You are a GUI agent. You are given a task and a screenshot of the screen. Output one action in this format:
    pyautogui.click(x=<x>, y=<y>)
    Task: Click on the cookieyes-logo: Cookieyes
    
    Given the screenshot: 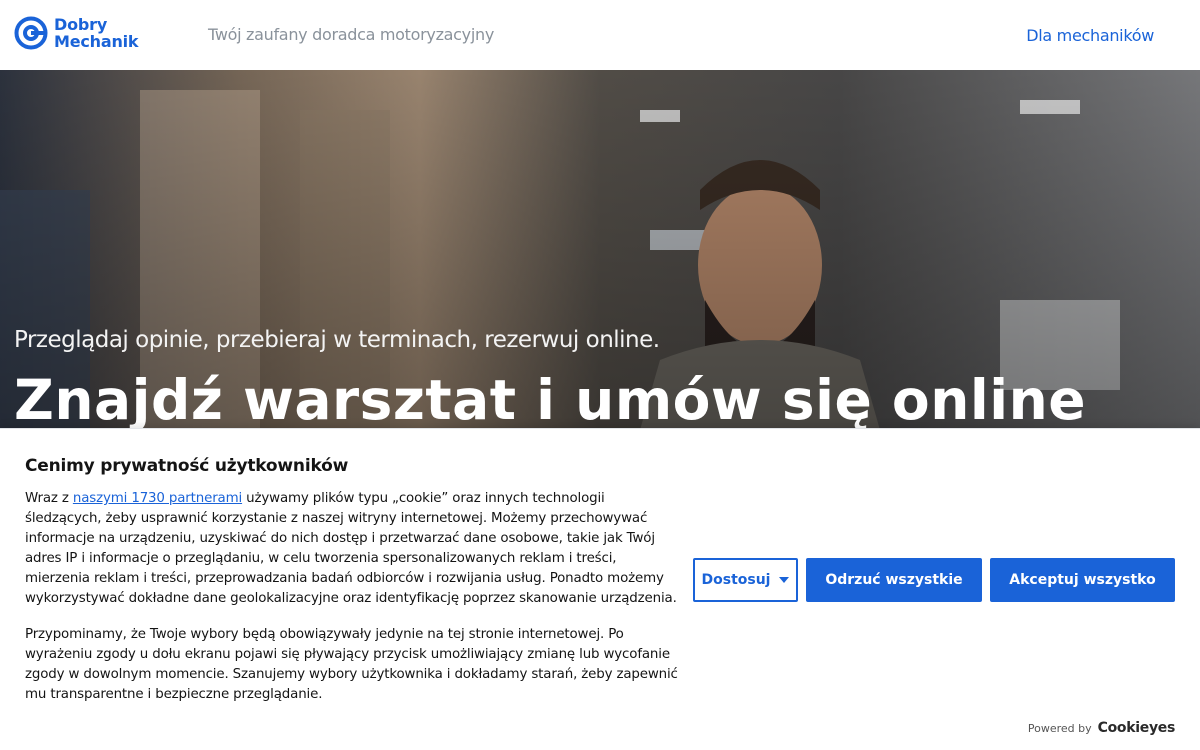 What is the action you would take?
    pyautogui.click(x=1136, y=728)
    